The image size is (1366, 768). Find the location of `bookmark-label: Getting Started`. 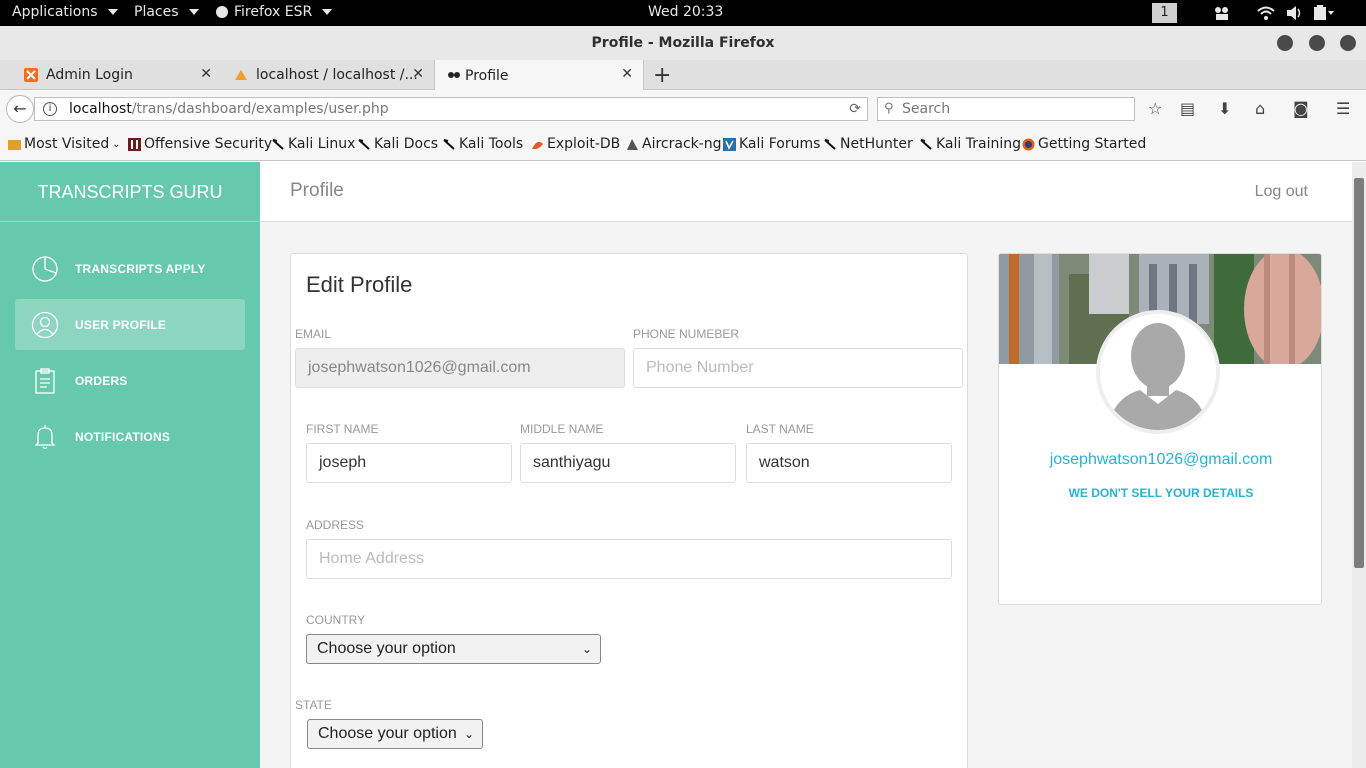

bookmark-label: Getting Started is located at coordinates (1092, 144).